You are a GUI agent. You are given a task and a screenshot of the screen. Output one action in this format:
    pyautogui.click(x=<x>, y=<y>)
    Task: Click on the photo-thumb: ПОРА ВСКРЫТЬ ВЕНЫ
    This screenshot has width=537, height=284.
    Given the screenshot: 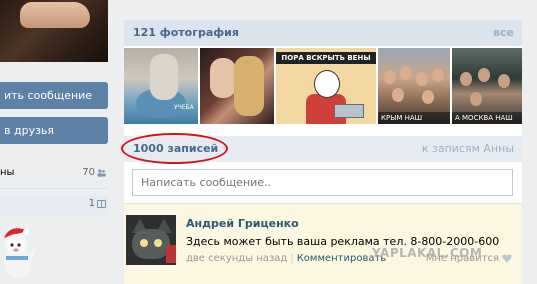 What is the action you would take?
    pyautogui.click(x=326, y=86)
    